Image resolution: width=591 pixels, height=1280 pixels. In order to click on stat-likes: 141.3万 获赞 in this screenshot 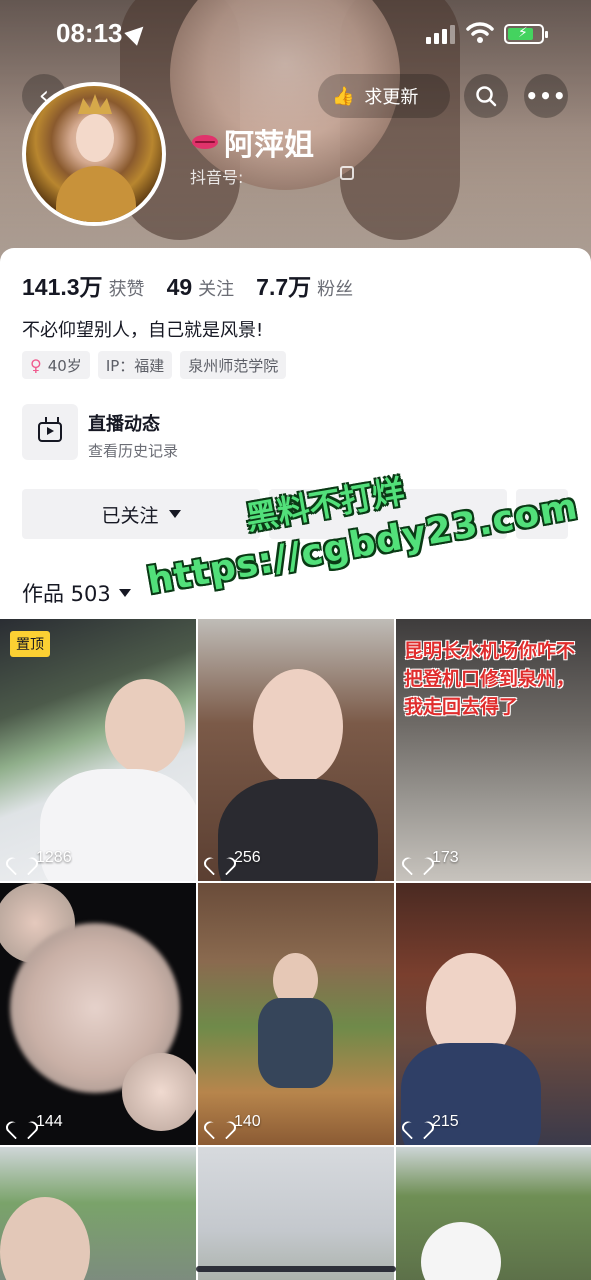, I will do `click(83, 285)`.